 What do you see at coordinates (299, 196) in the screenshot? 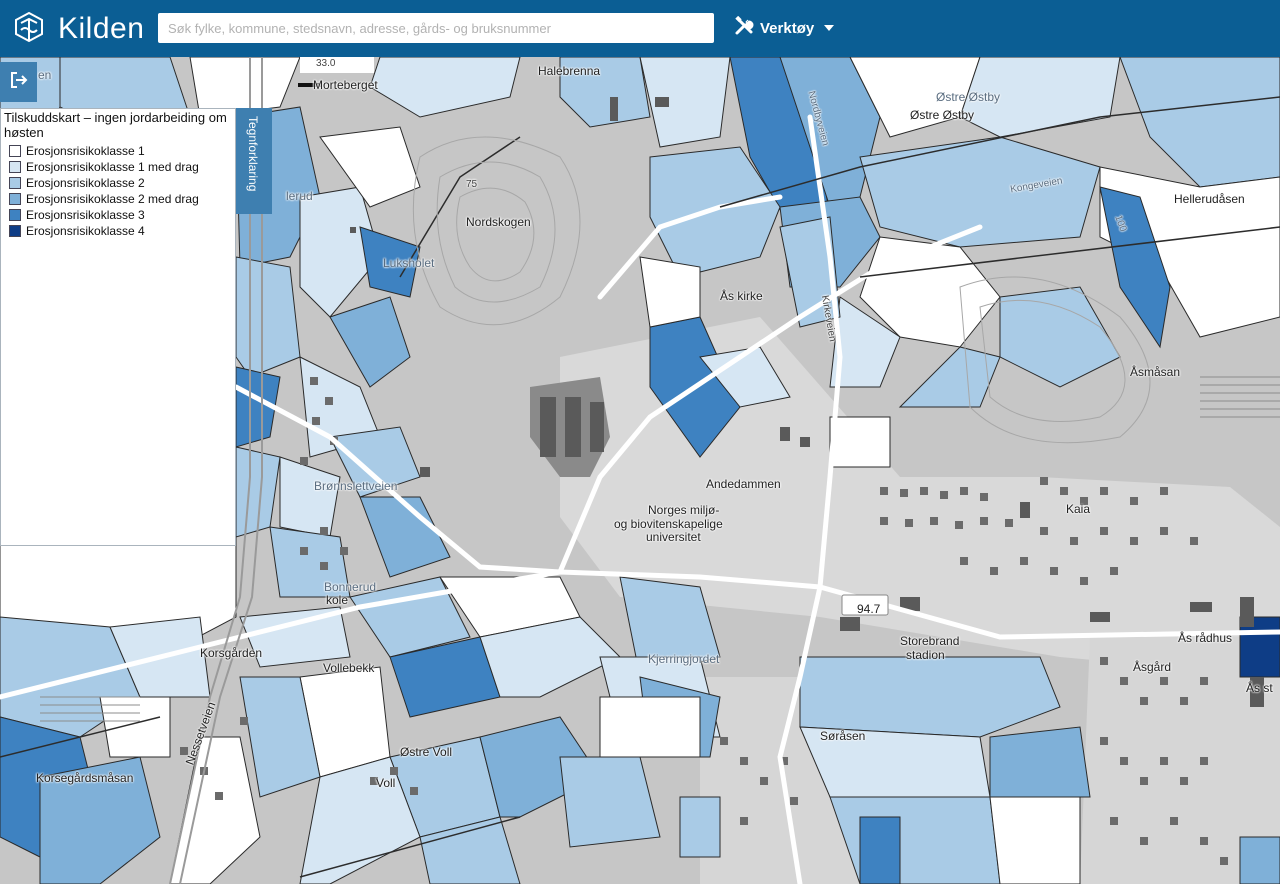
I see `place-label-lerud: lerud` at bounding box center [299, 196].